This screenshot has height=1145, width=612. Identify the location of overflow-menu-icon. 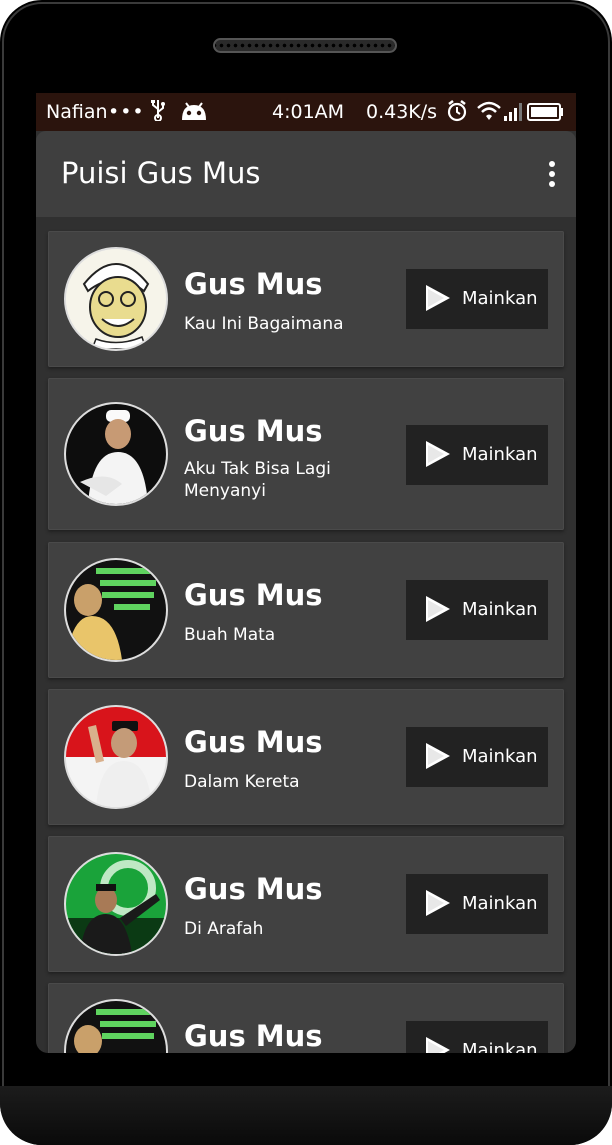
(552, 174).